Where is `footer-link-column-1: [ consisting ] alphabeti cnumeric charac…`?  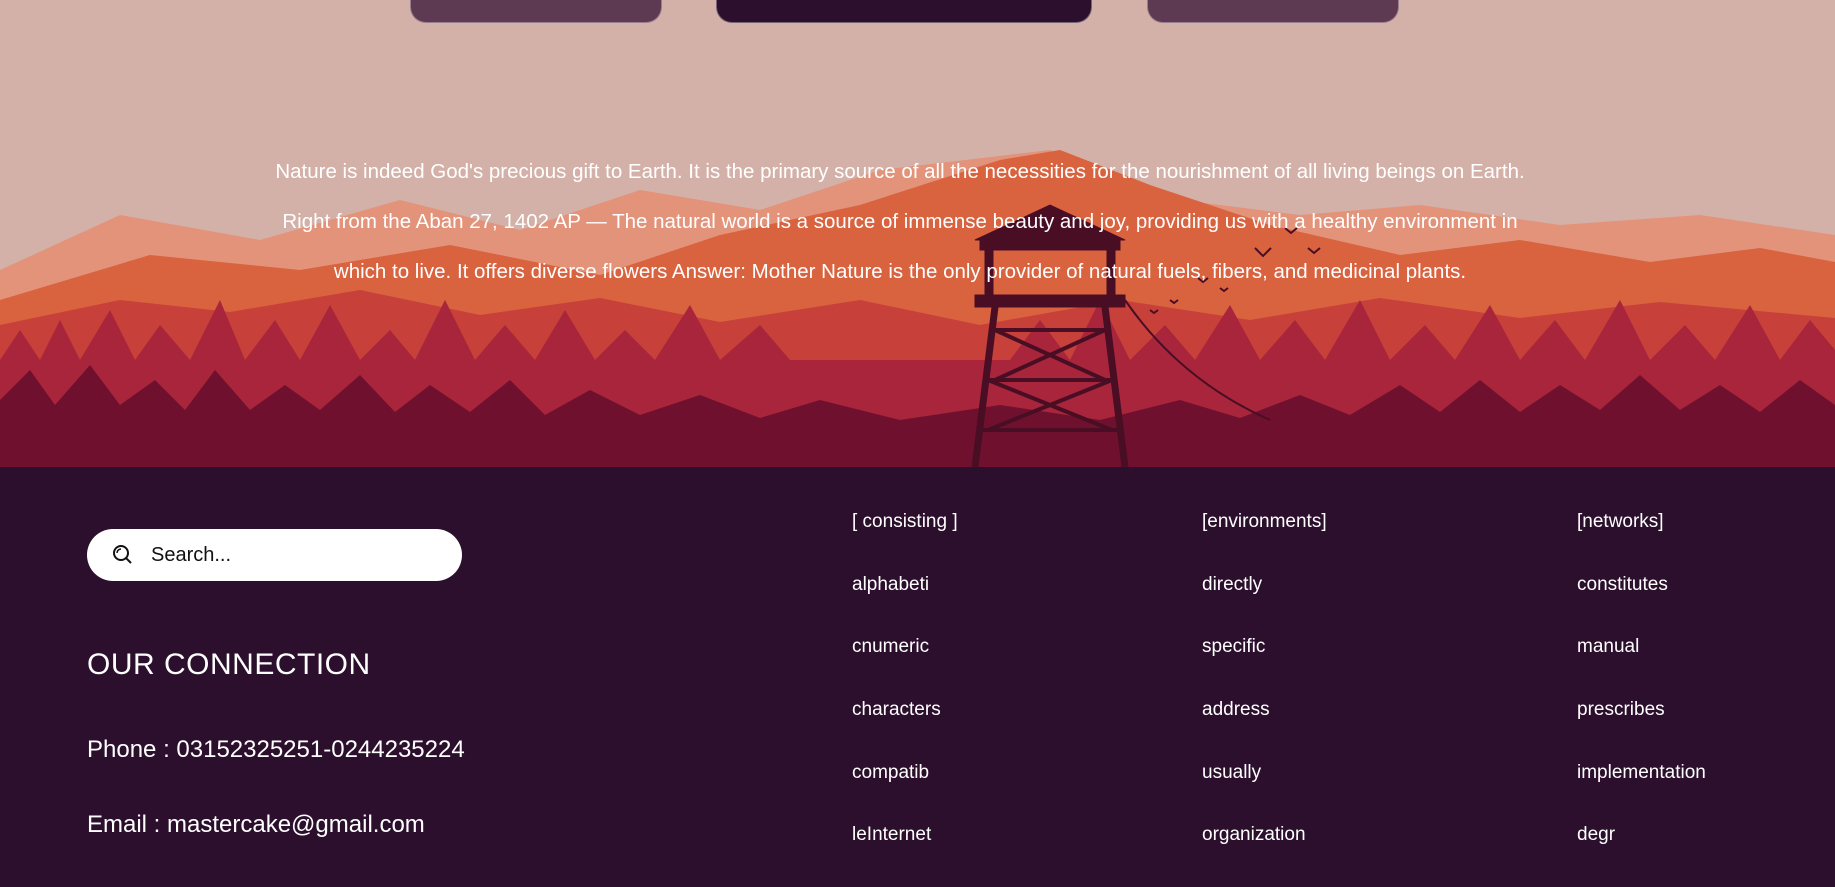 footer-link-column-1: [ consisting ] alphabeti cnumeric charac… is located at coordinates (905, 699).